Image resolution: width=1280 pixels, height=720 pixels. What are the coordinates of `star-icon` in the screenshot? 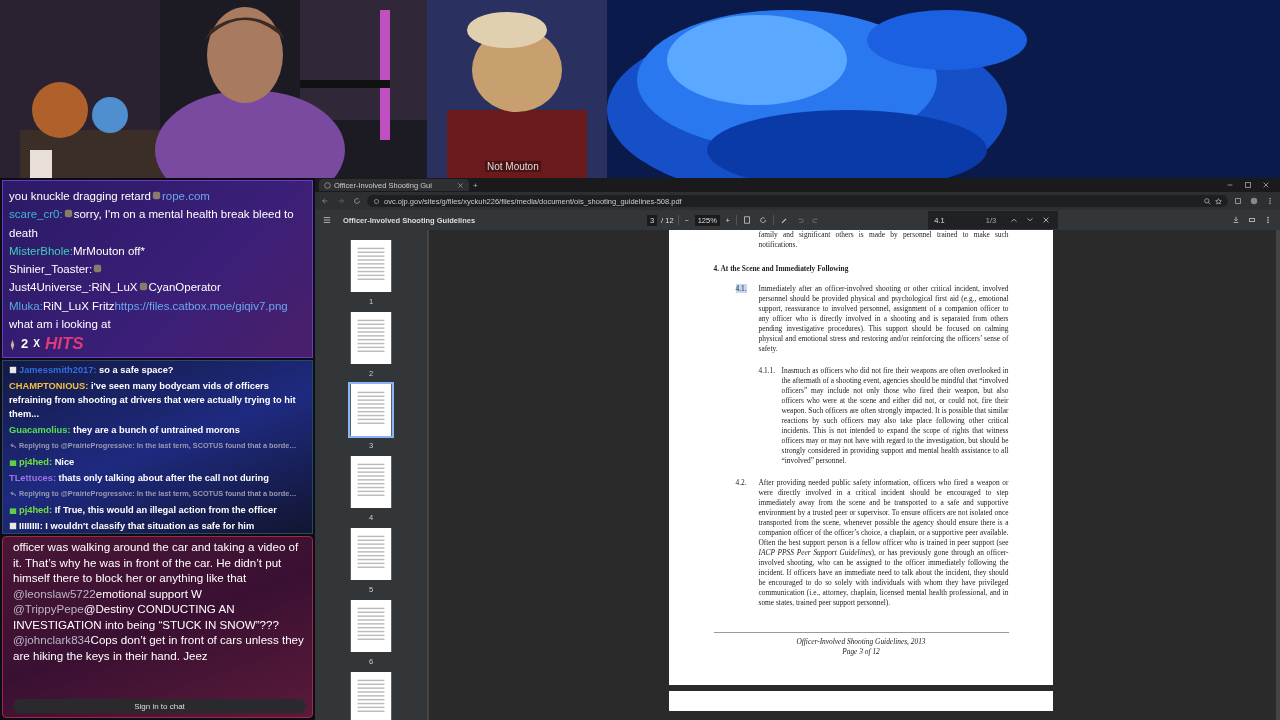 It's located at (1218, 201).